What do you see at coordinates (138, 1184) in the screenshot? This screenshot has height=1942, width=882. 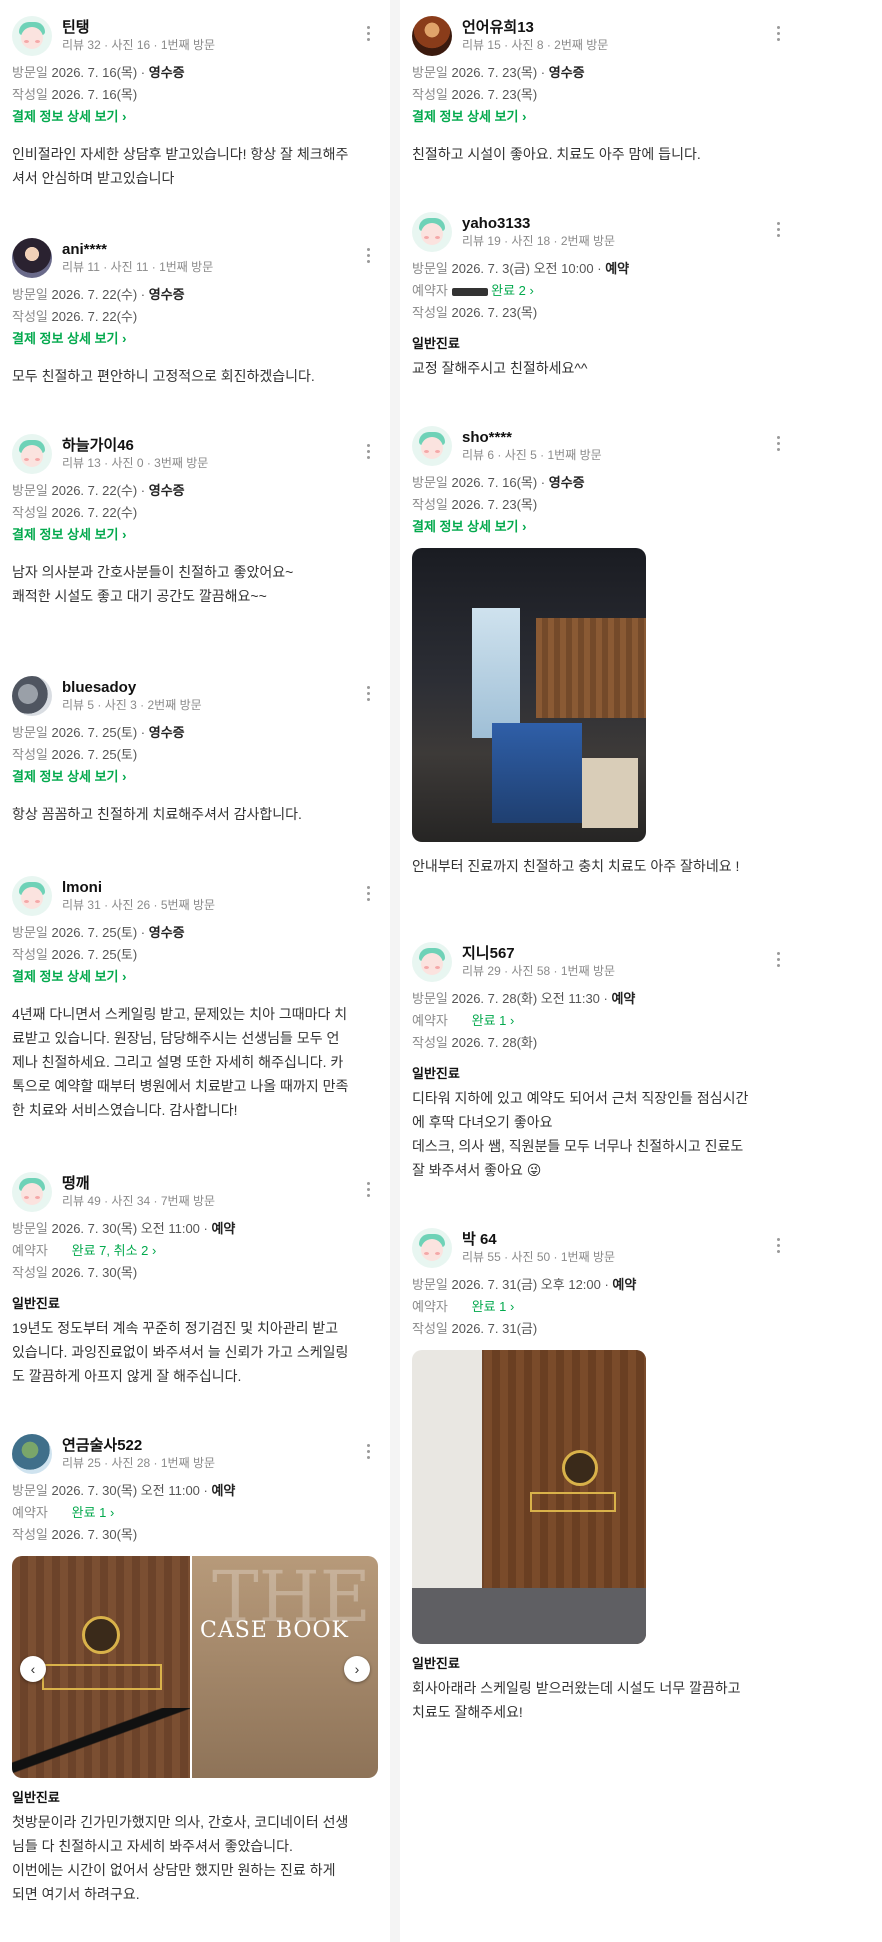 I see `reviewer-nickname: 떵깨` at bounding box center [138, 1184].